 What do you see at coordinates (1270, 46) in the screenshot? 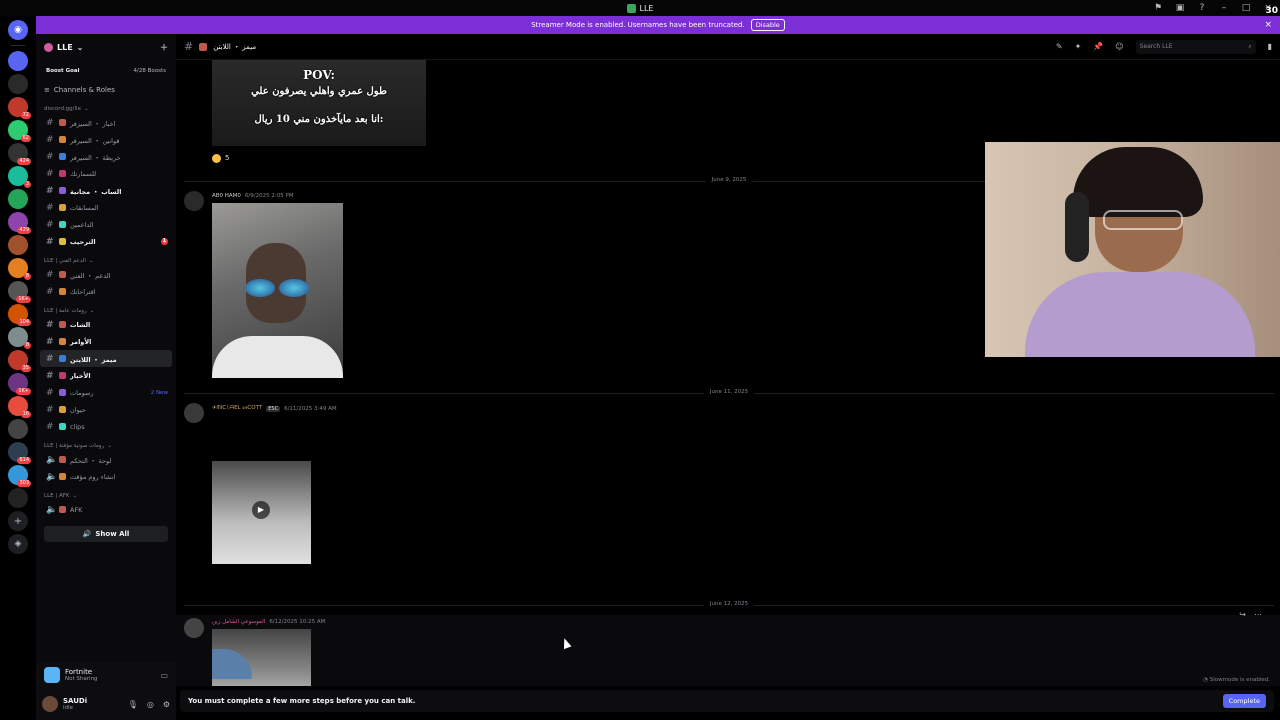
I see `inbox-header-icon: ▮` at bounding box center [1270, 46].